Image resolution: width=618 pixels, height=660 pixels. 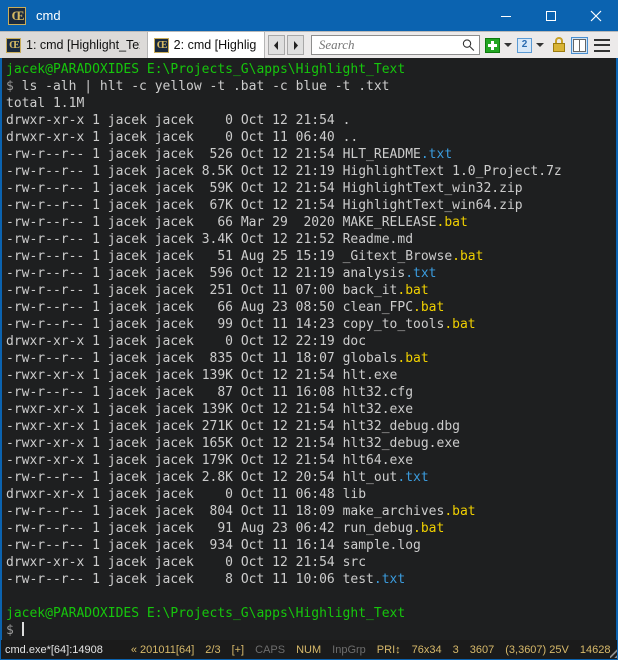 What do you see at coordinates (217, 222) in the screenshot?
I see `file-size: 66` at bounding box center [217, 222].